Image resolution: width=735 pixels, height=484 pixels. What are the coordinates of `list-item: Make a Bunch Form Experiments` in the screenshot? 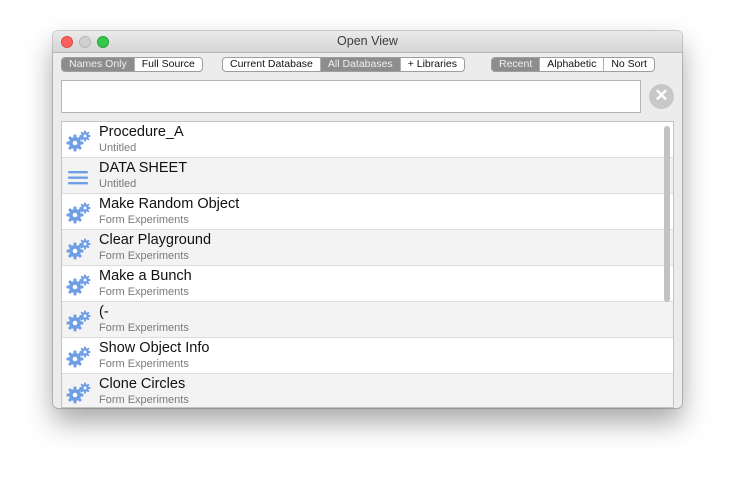 It's located at (367, 284).